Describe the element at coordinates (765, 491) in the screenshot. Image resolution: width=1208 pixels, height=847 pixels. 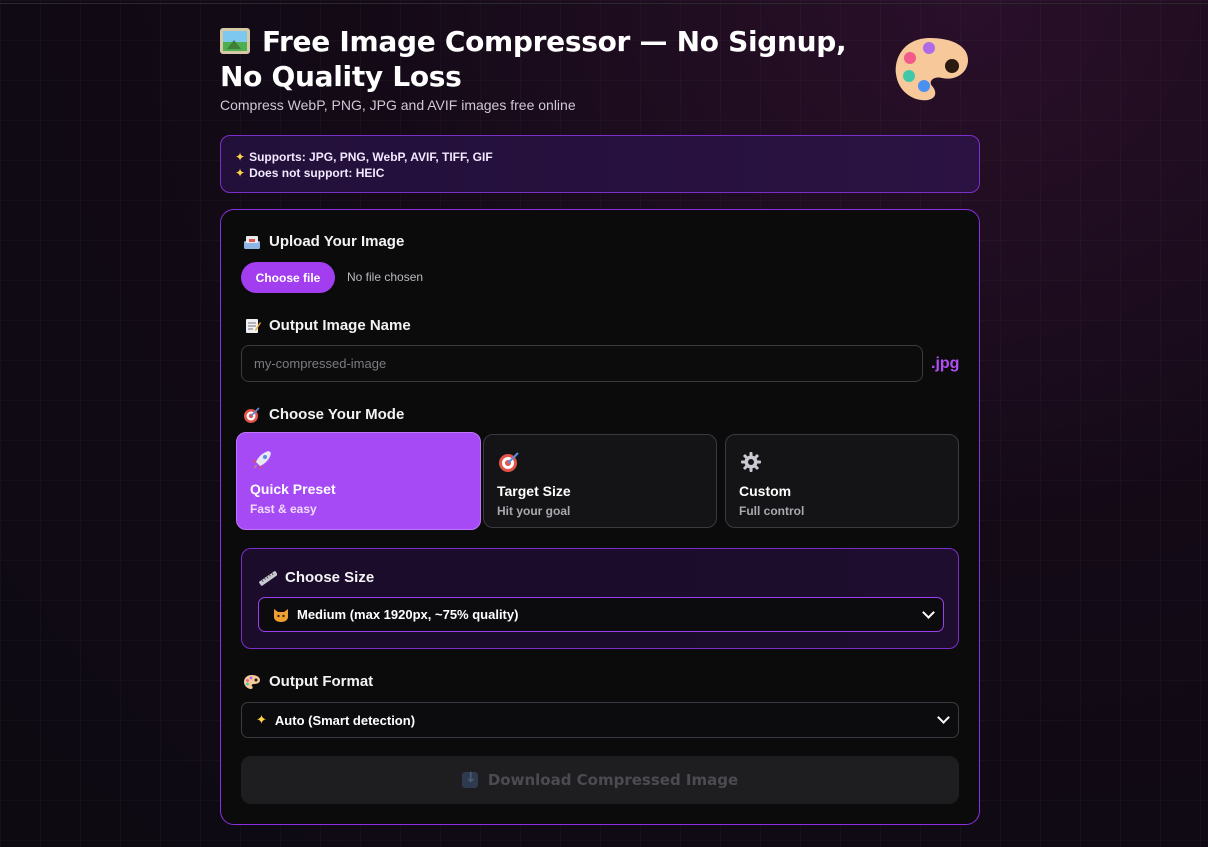
I see `mode-title: Custom` at that location.